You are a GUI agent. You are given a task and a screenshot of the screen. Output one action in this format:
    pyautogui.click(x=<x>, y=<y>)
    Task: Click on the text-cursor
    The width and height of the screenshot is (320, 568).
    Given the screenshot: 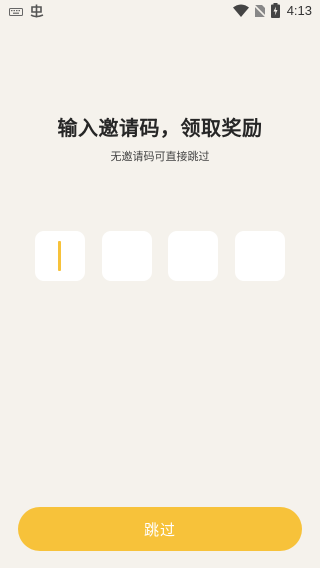 What is the action you would take?
    pyautogui.click(x=59, y=256)
    